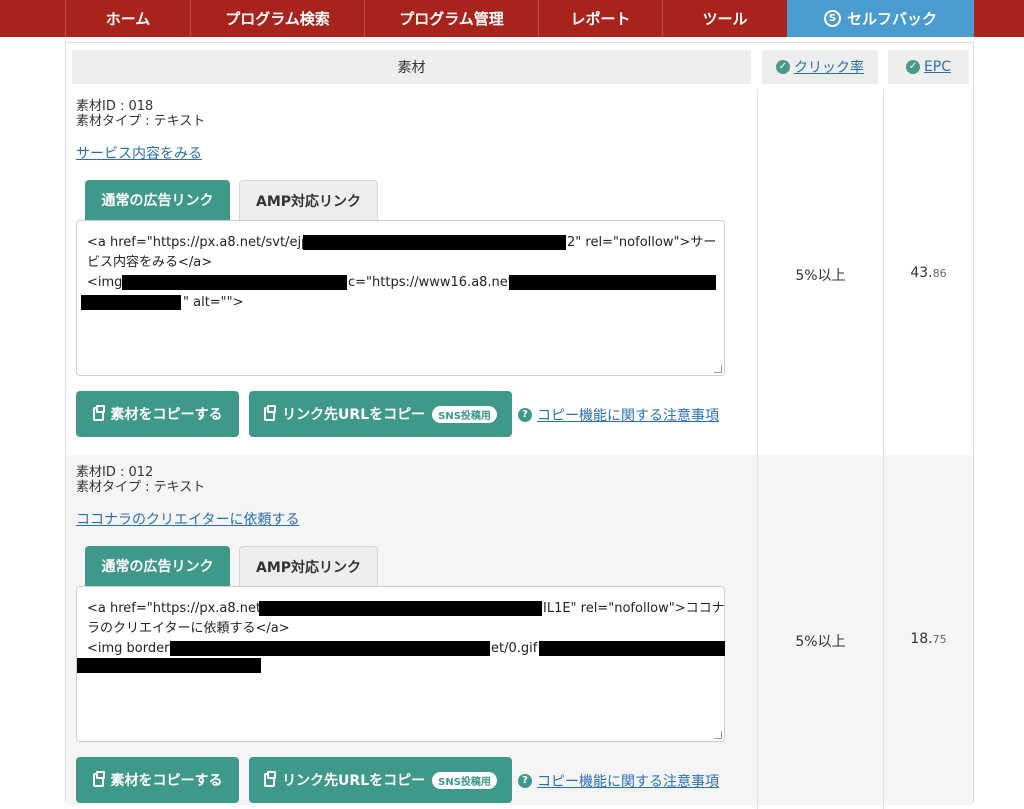  Describe the element at coordinates (188, 628) in the screenshot. I see `code-line: ラのクリエイターに依頼する</a>` at that location.